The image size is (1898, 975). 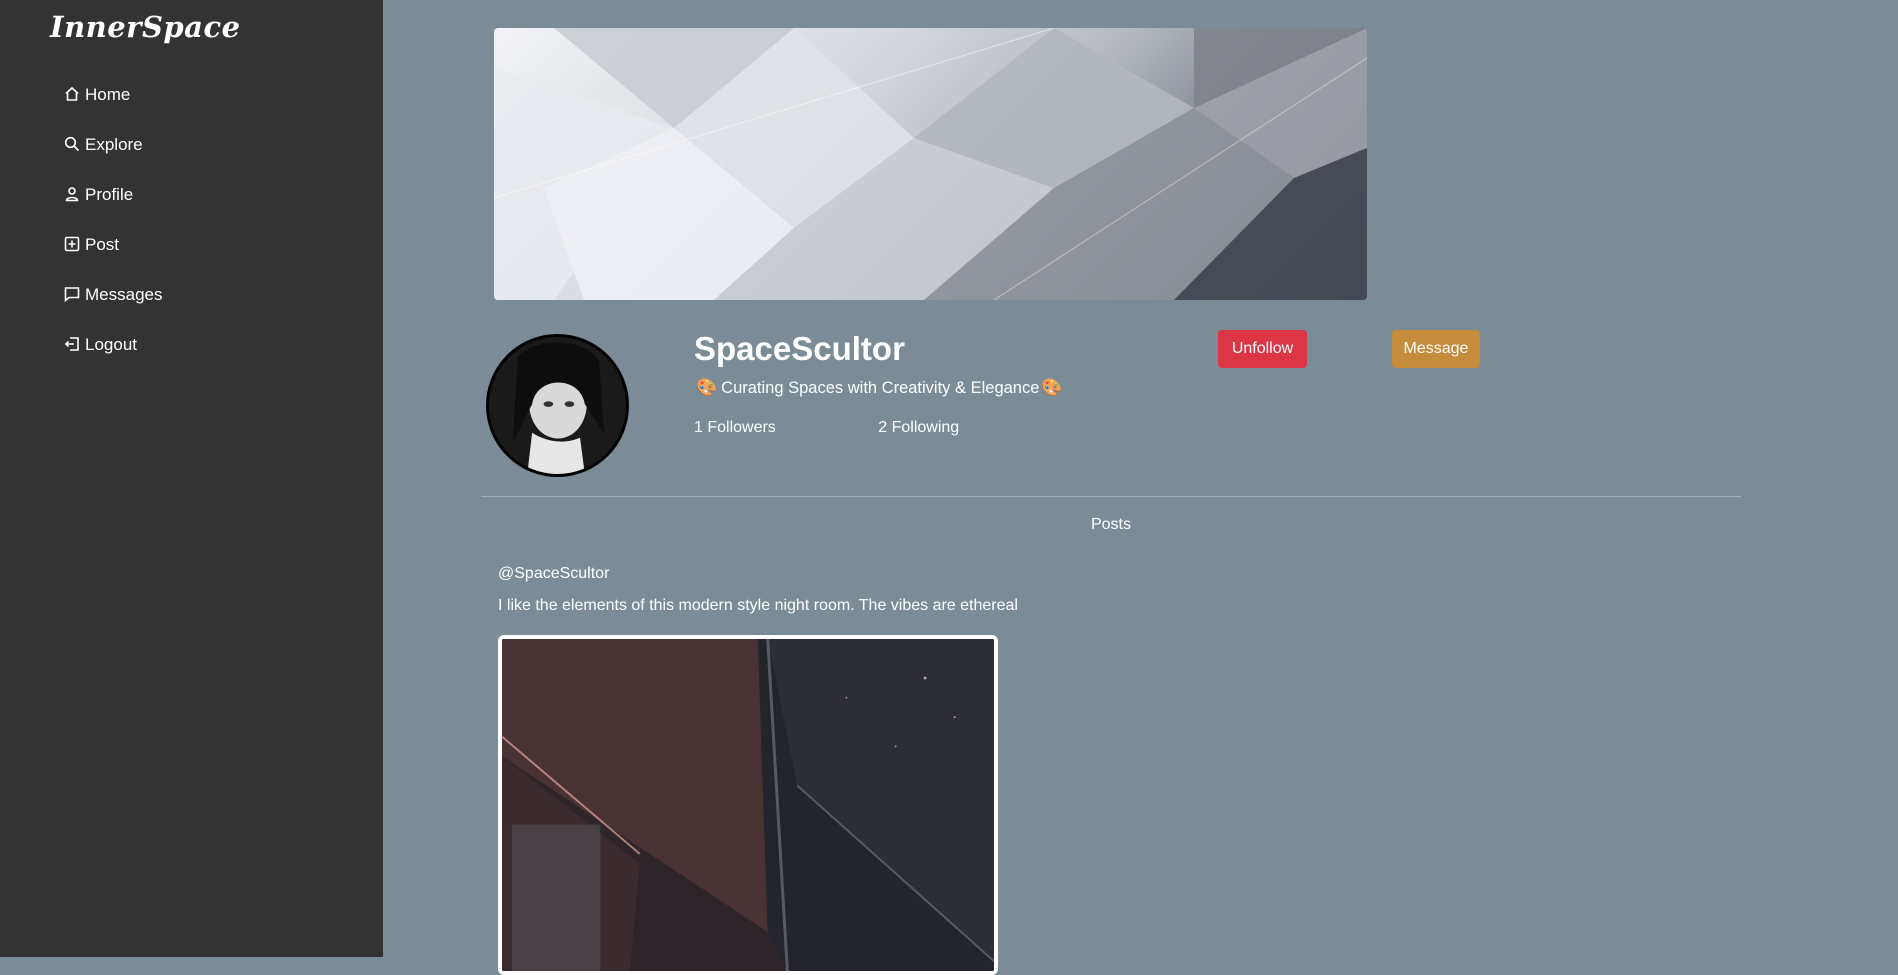 I want to click on post-image, so click(x=748, y=805).